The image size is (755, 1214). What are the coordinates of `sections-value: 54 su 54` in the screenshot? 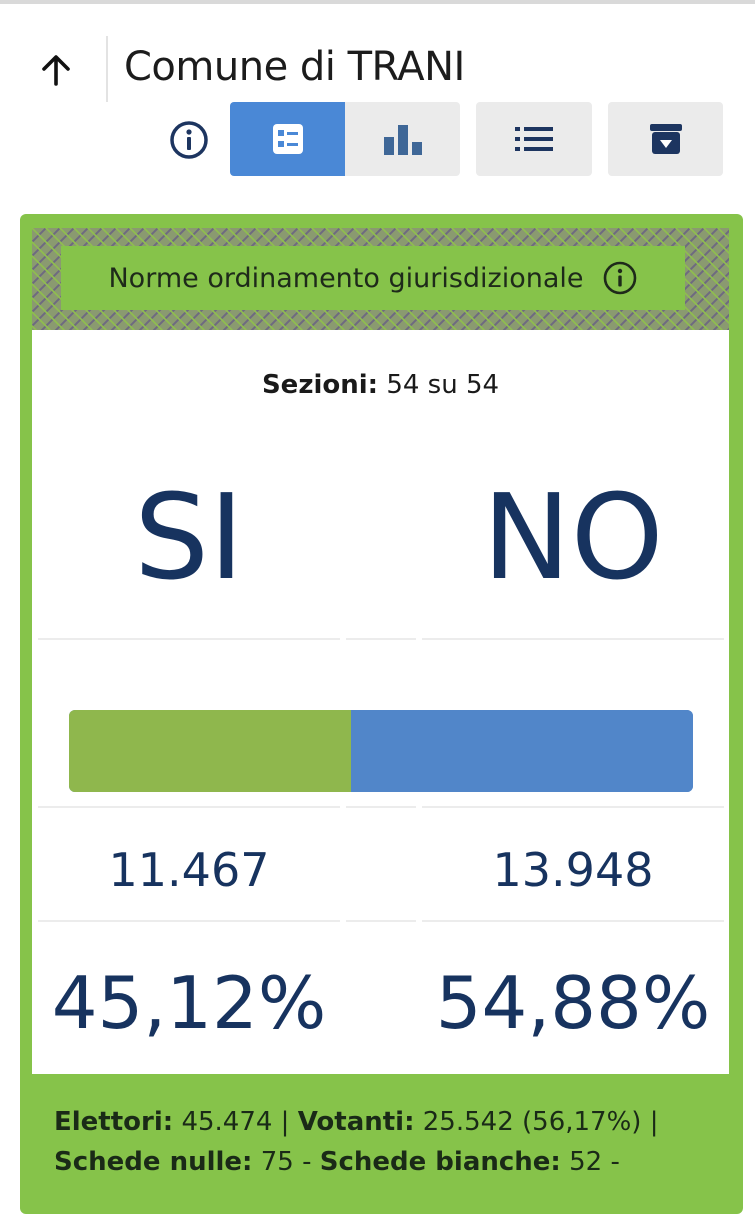 It's located at (443, 385).